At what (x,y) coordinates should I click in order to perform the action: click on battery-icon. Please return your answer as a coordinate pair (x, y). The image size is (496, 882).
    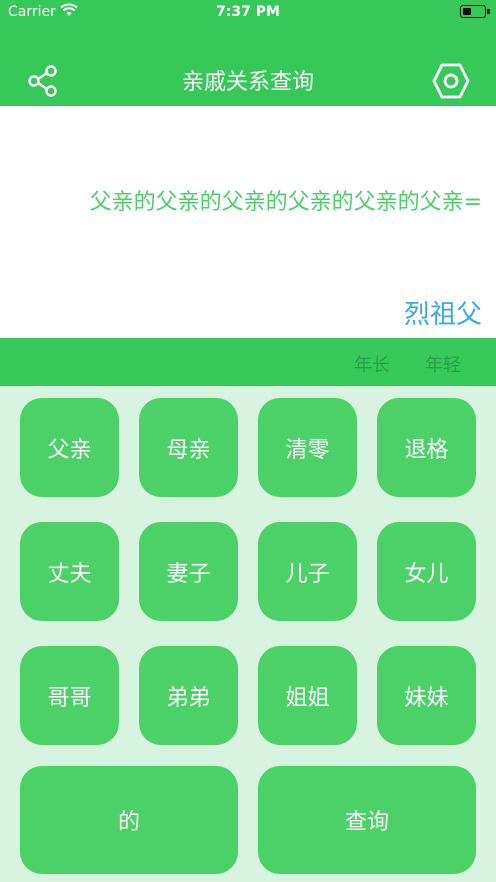
    Looking at the image, I should click on (475, 11).